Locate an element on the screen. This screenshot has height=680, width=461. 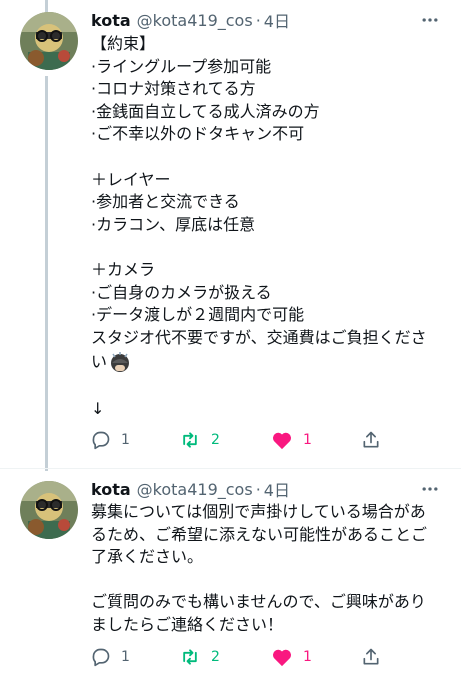
text-line: ·カラコン、厚底は任意 is located at coordinates (173, 224).